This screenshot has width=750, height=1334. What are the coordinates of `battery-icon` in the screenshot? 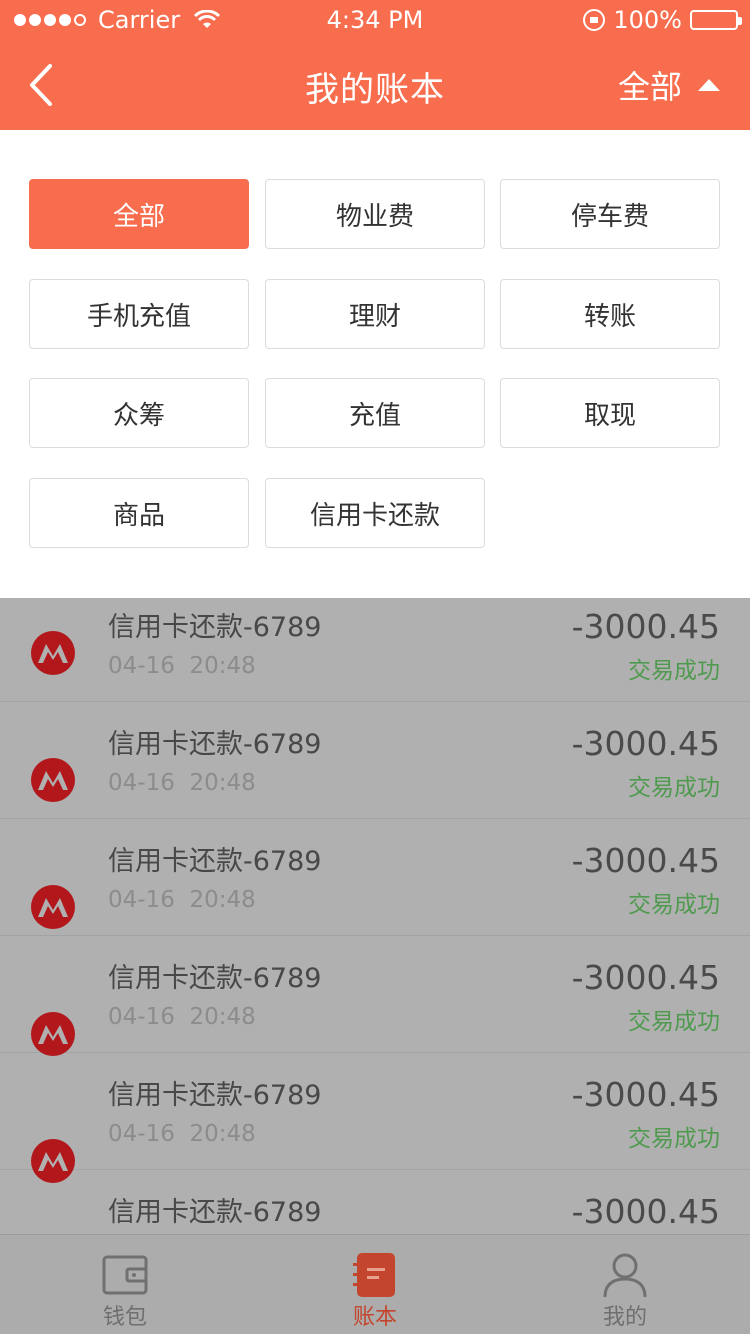 It's located at (716, 20).